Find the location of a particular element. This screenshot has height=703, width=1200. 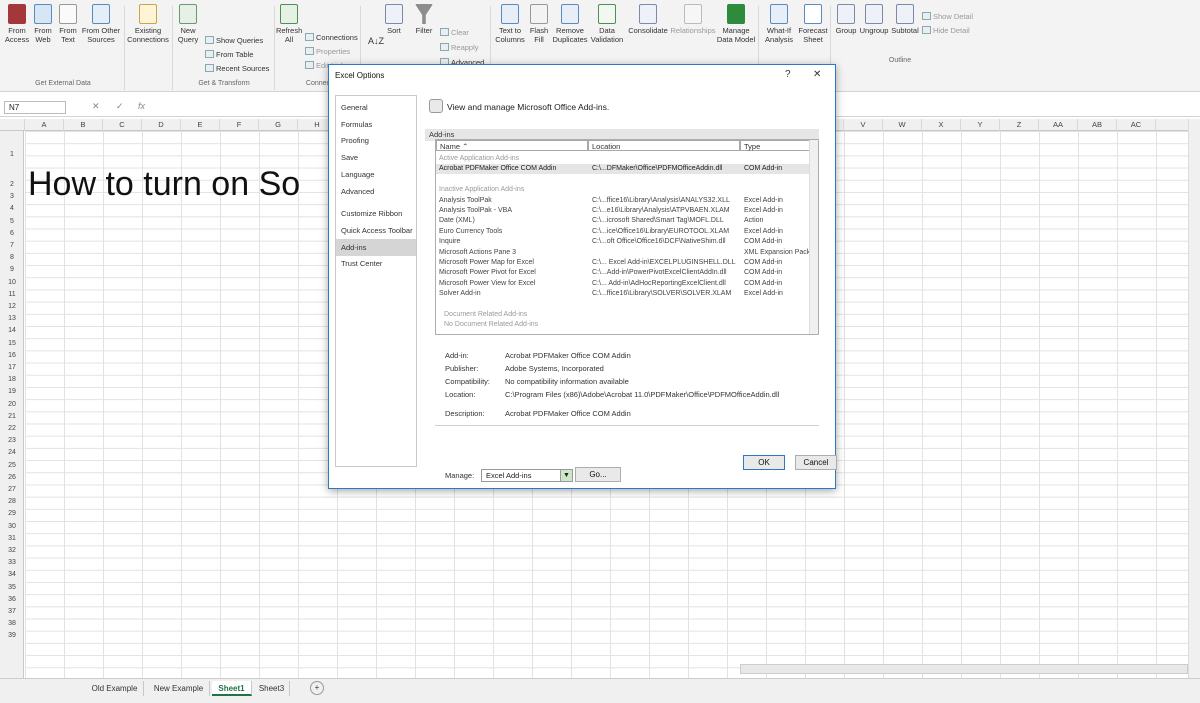

row-header: 38 is located at coordinates (12, 624).